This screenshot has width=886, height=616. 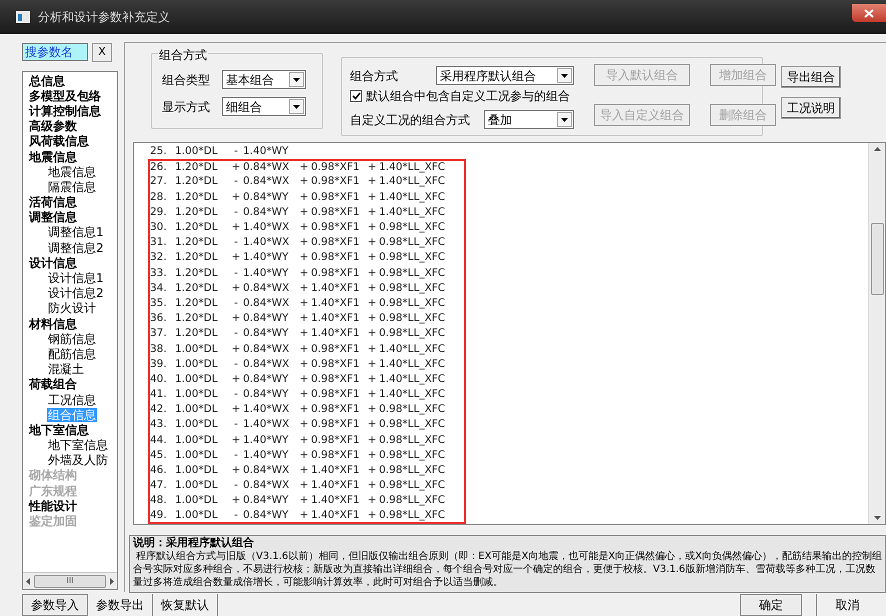 I want to click on description-title: 说明：采用程序默认组合, so click(x=194, y=543).